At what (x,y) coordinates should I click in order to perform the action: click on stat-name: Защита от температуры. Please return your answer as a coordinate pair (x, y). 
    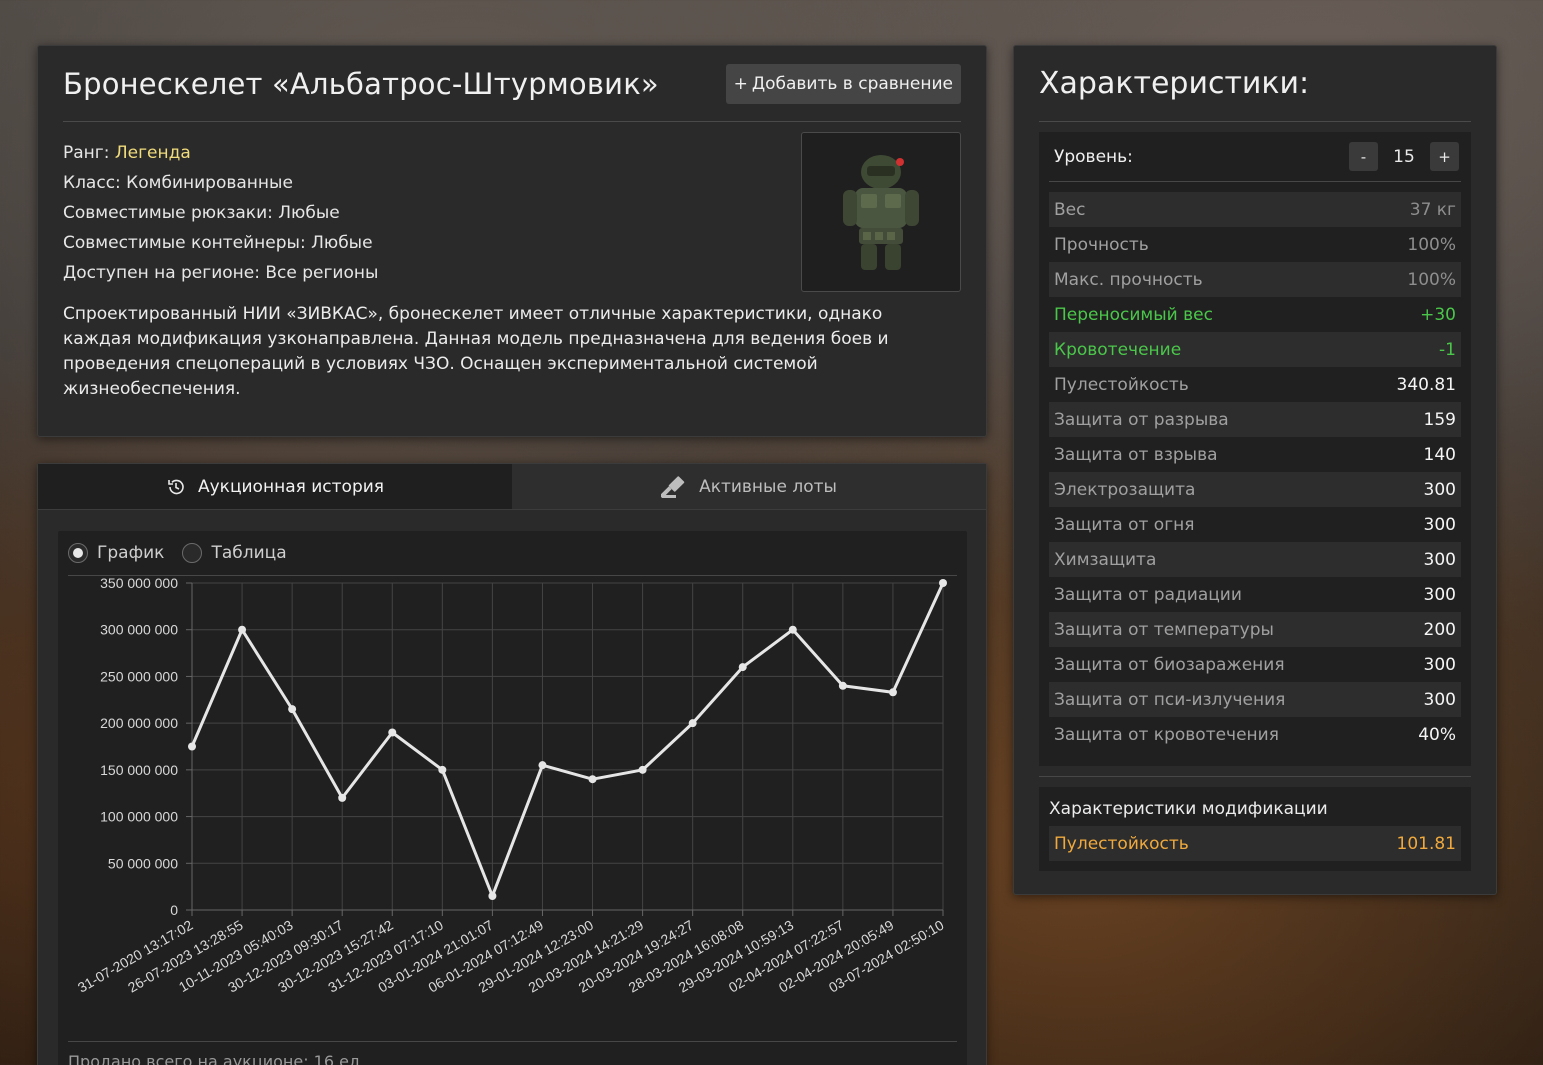
    Looking at the image, I should click on (1164, 629).